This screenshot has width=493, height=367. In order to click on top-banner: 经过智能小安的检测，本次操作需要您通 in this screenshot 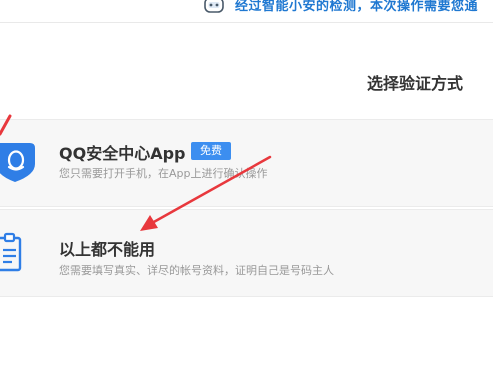, I will do `click(246, 11)`.